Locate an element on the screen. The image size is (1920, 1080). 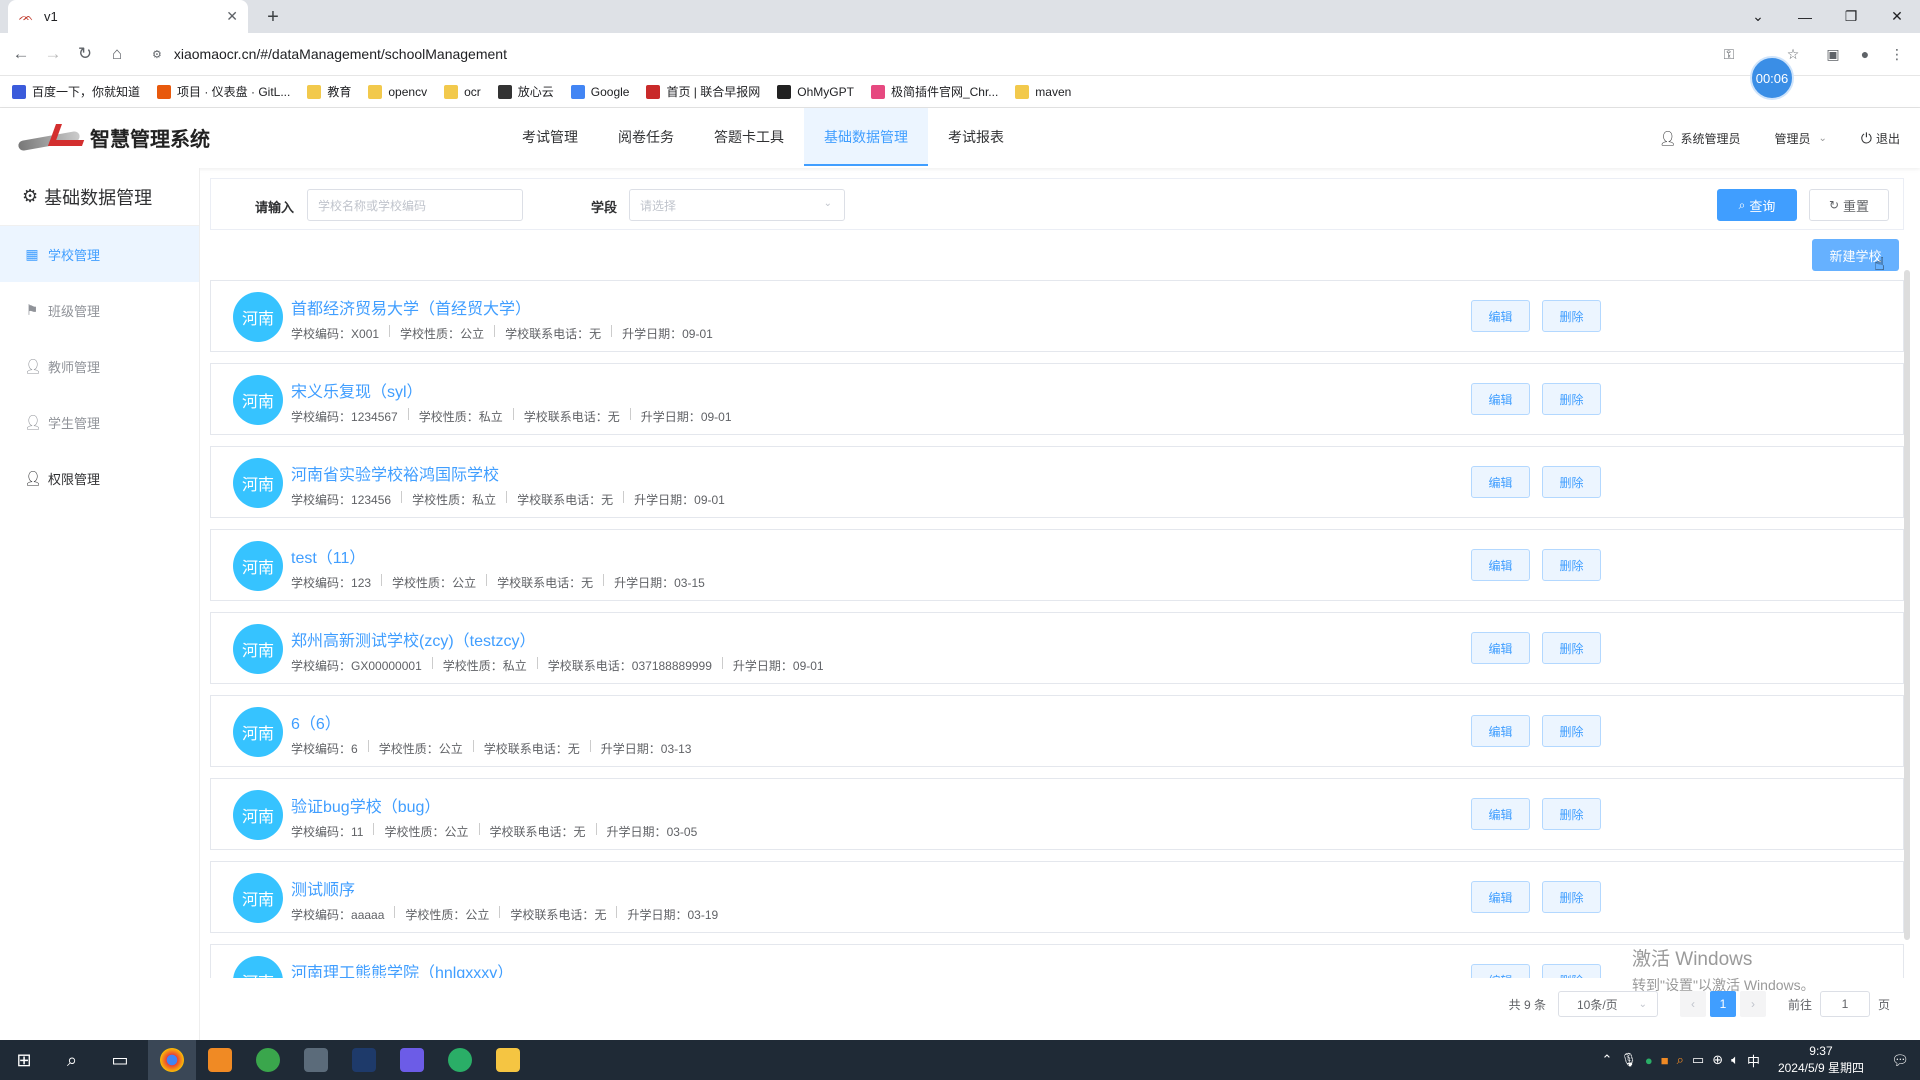
chevron-up-icon: ⌃ is located at coordinates (1607, 1060).